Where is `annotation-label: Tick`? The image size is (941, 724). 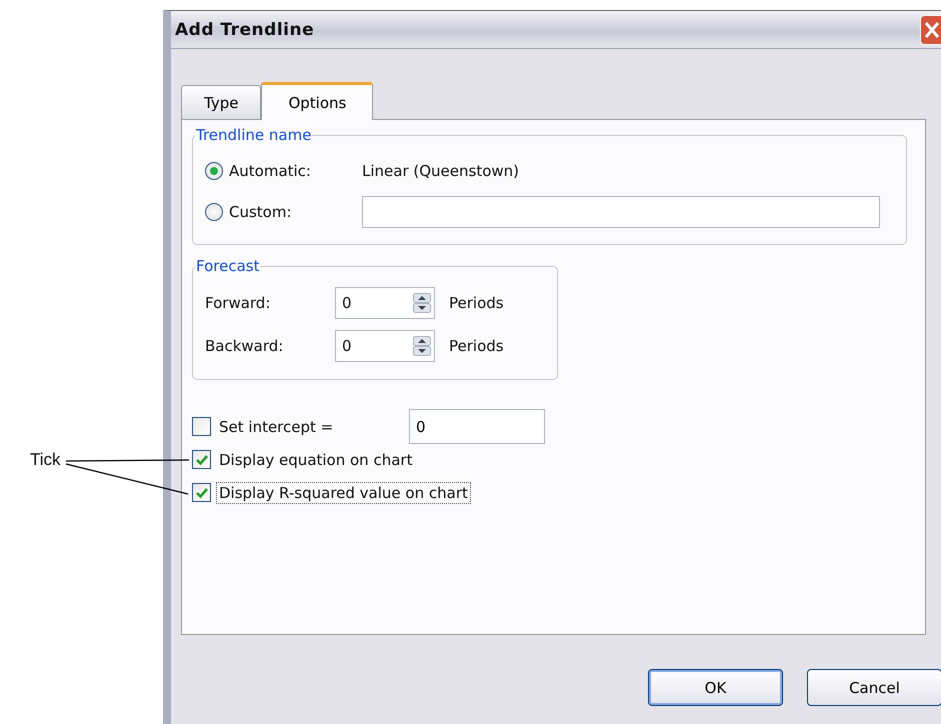
annotation-label: Tick is located at coordinates (45, 460).